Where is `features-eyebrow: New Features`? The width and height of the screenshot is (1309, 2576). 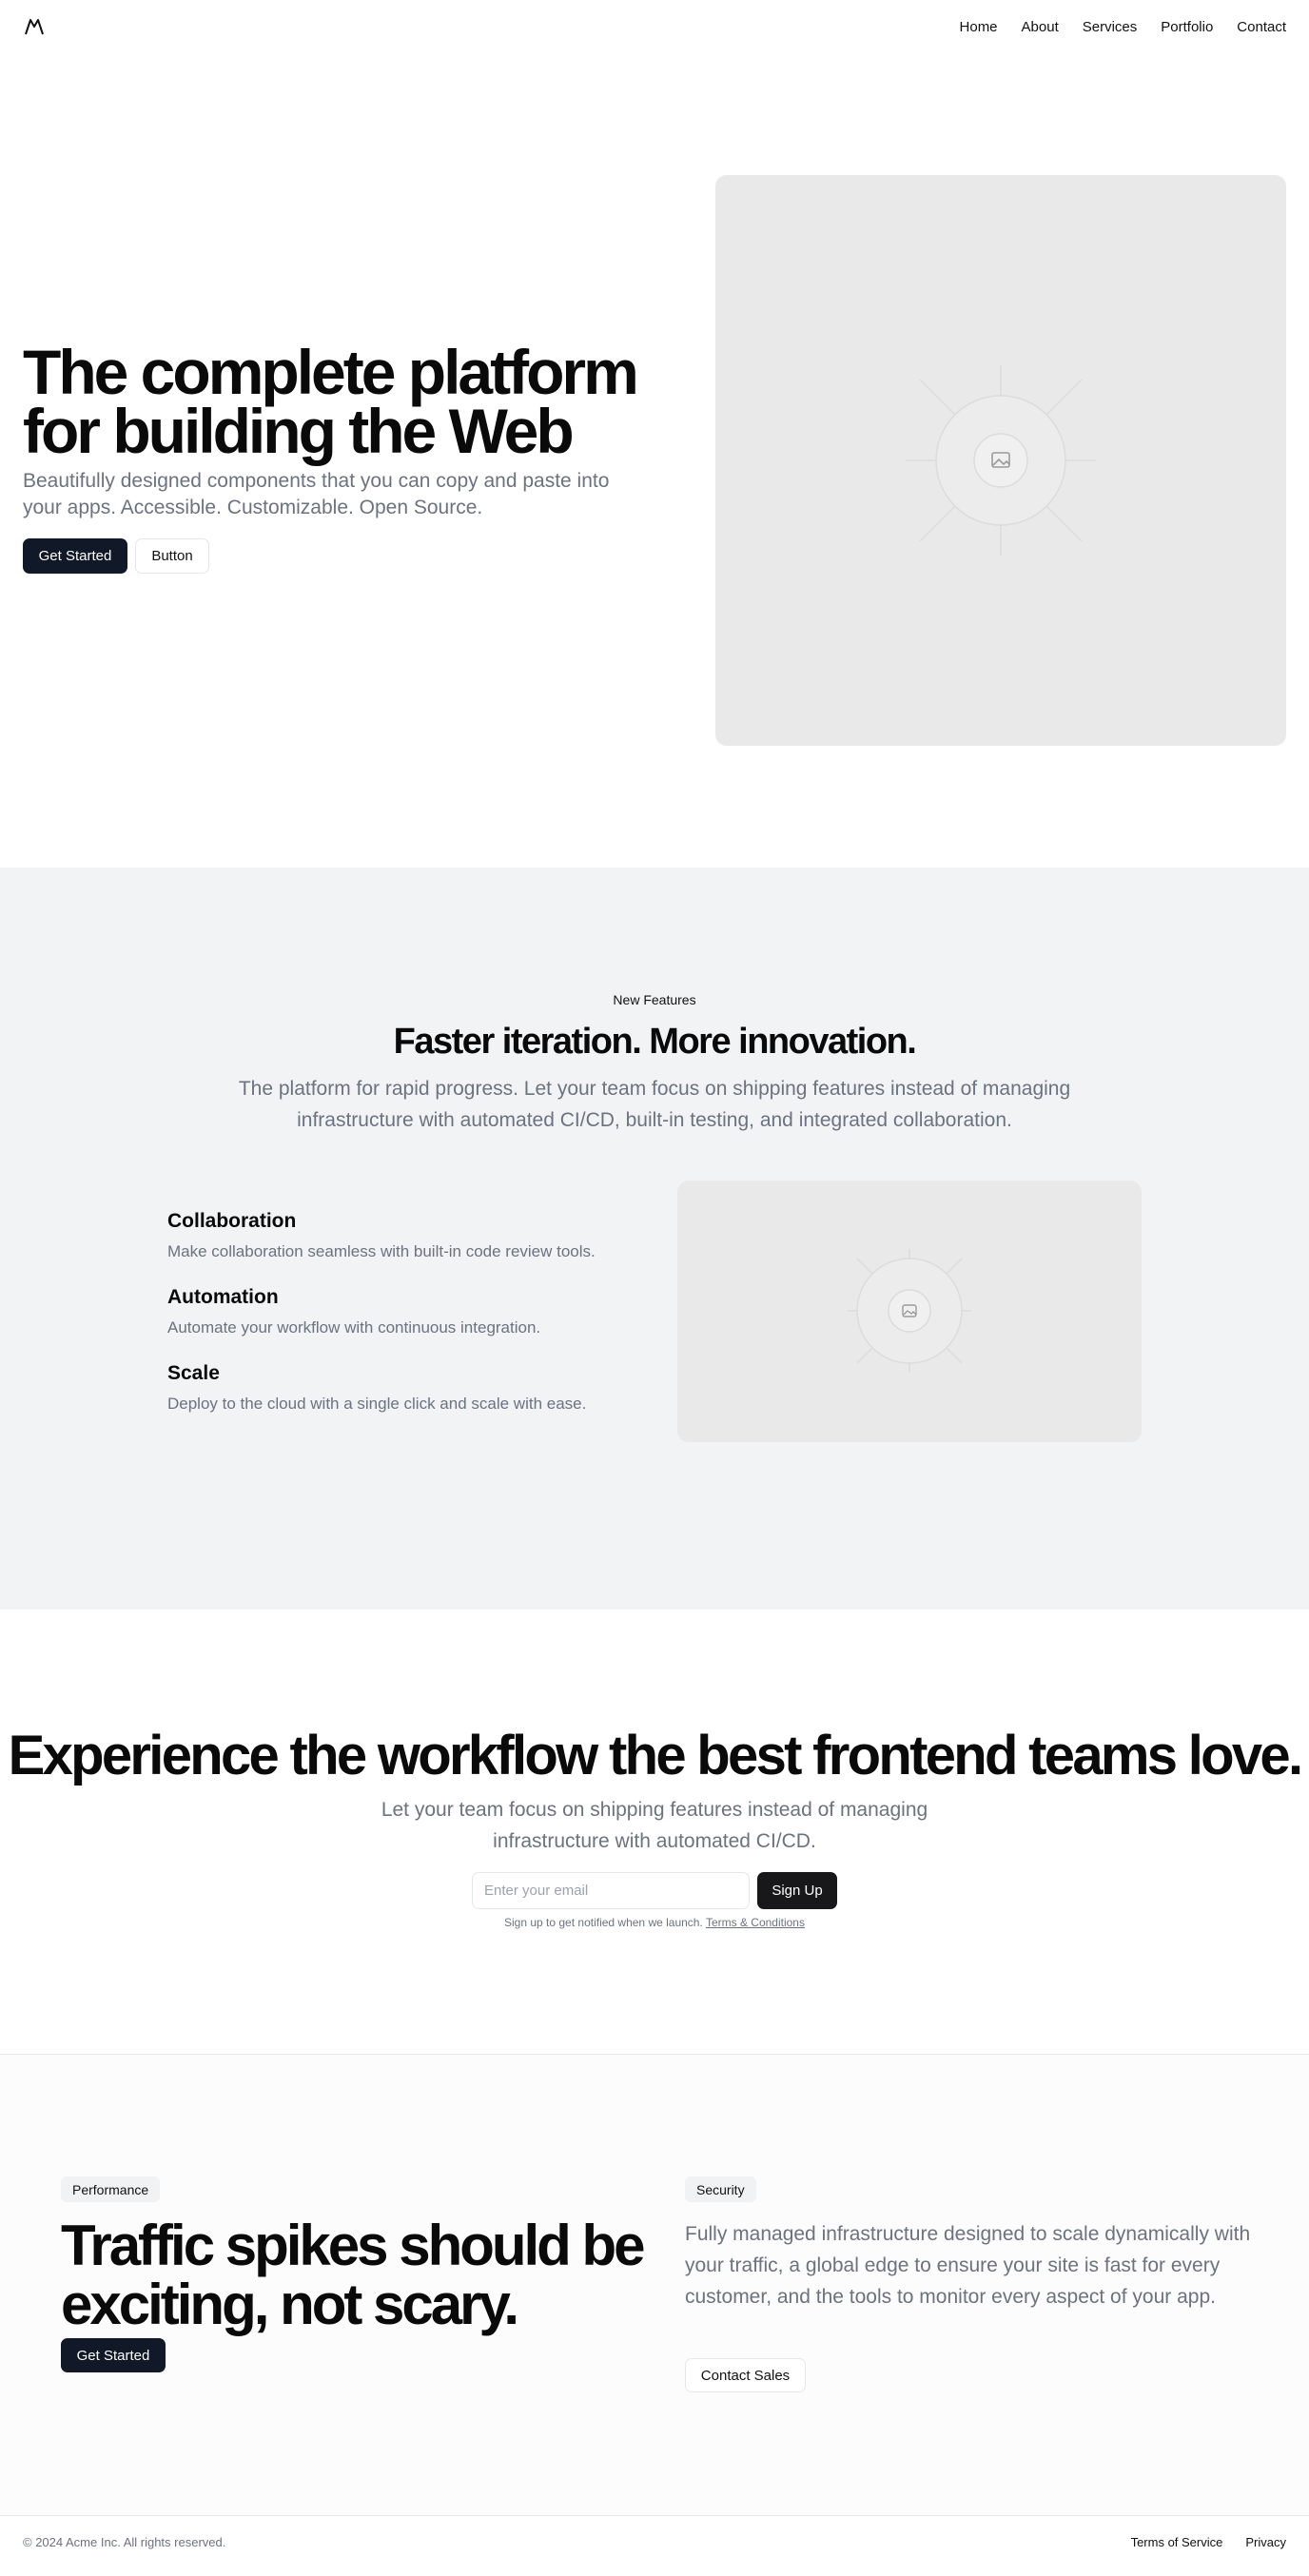 features-eyebrow: New Features is located at coordinates (654, 999).